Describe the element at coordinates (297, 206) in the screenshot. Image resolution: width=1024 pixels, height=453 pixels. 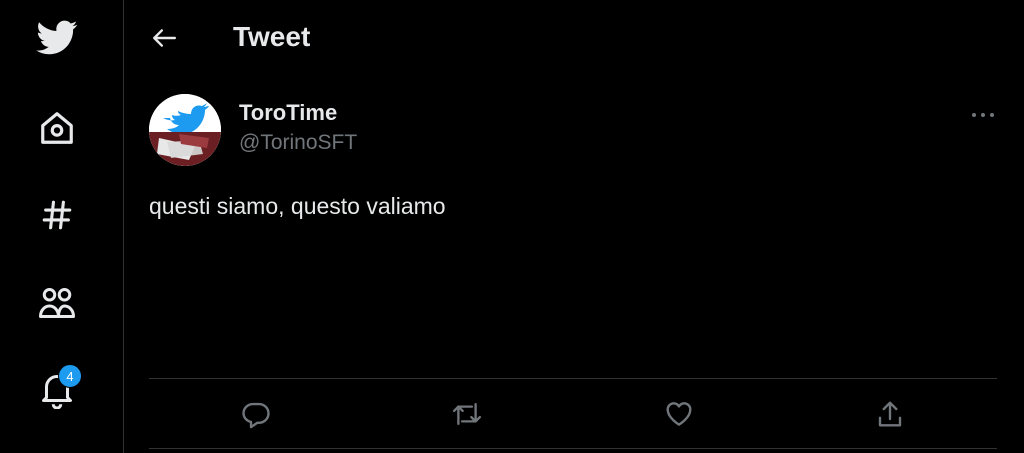
I see `tweet-text: questi siamo, questo valiamo` at that location.